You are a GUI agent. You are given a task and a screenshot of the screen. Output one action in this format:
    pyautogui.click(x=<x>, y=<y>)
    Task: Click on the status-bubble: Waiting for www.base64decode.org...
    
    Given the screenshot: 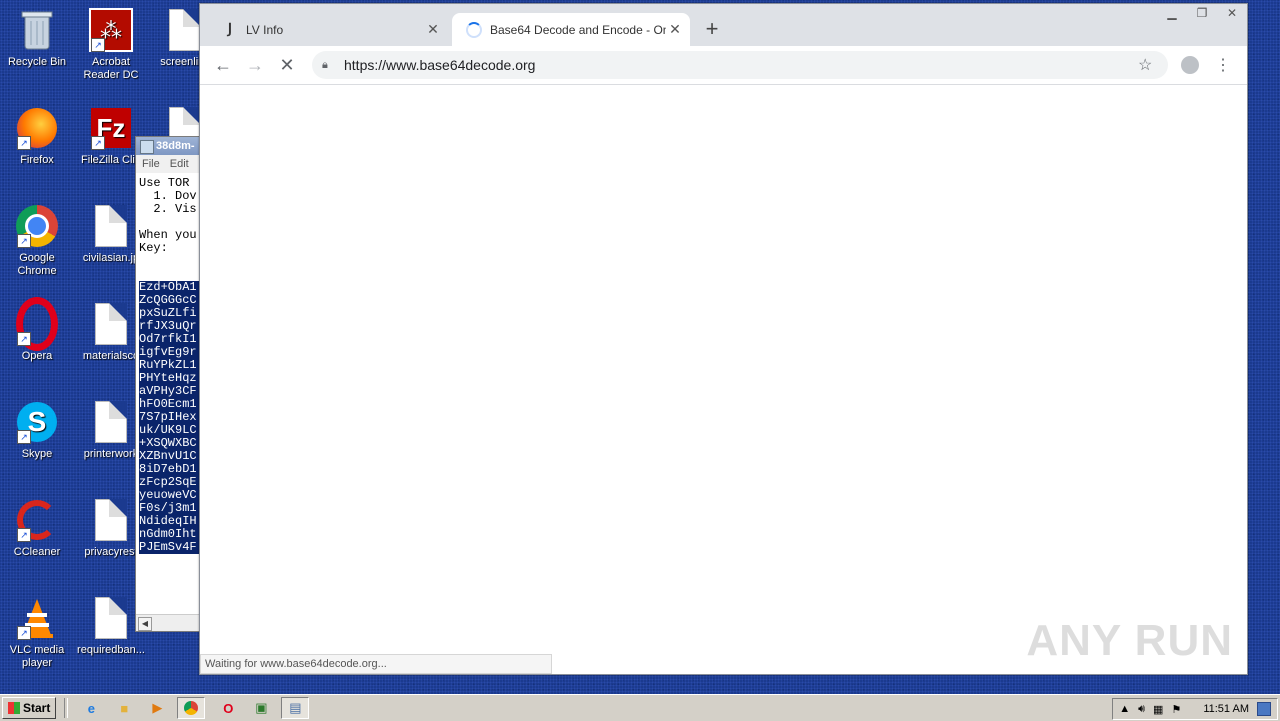 What is the action you would take?
    pyautogui.click(x=376, y=664)
    